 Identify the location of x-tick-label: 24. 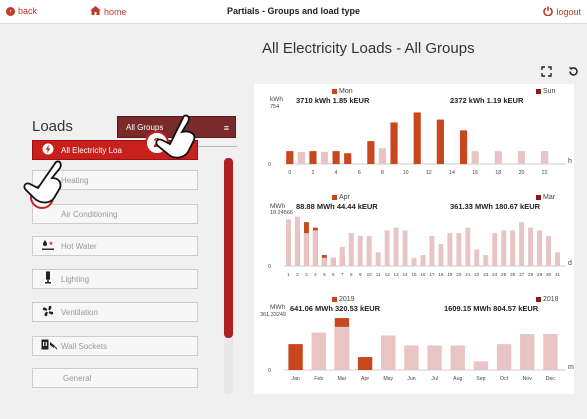
(495, 274).